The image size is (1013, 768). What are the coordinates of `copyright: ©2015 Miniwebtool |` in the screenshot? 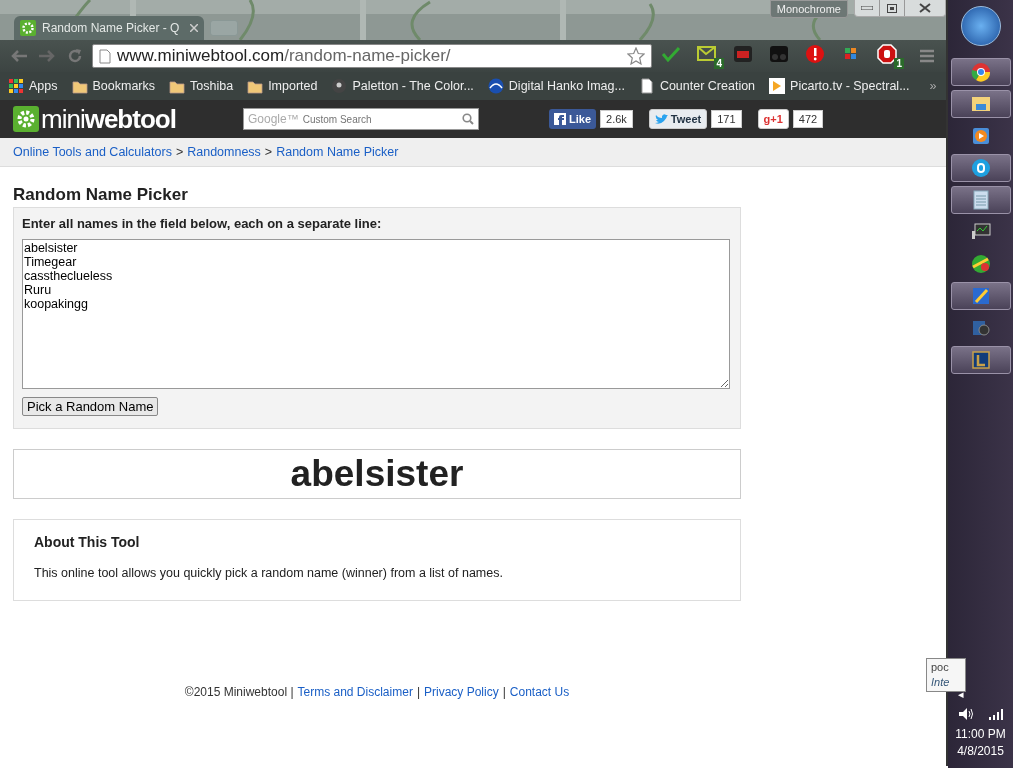 It's located at (239, 692).